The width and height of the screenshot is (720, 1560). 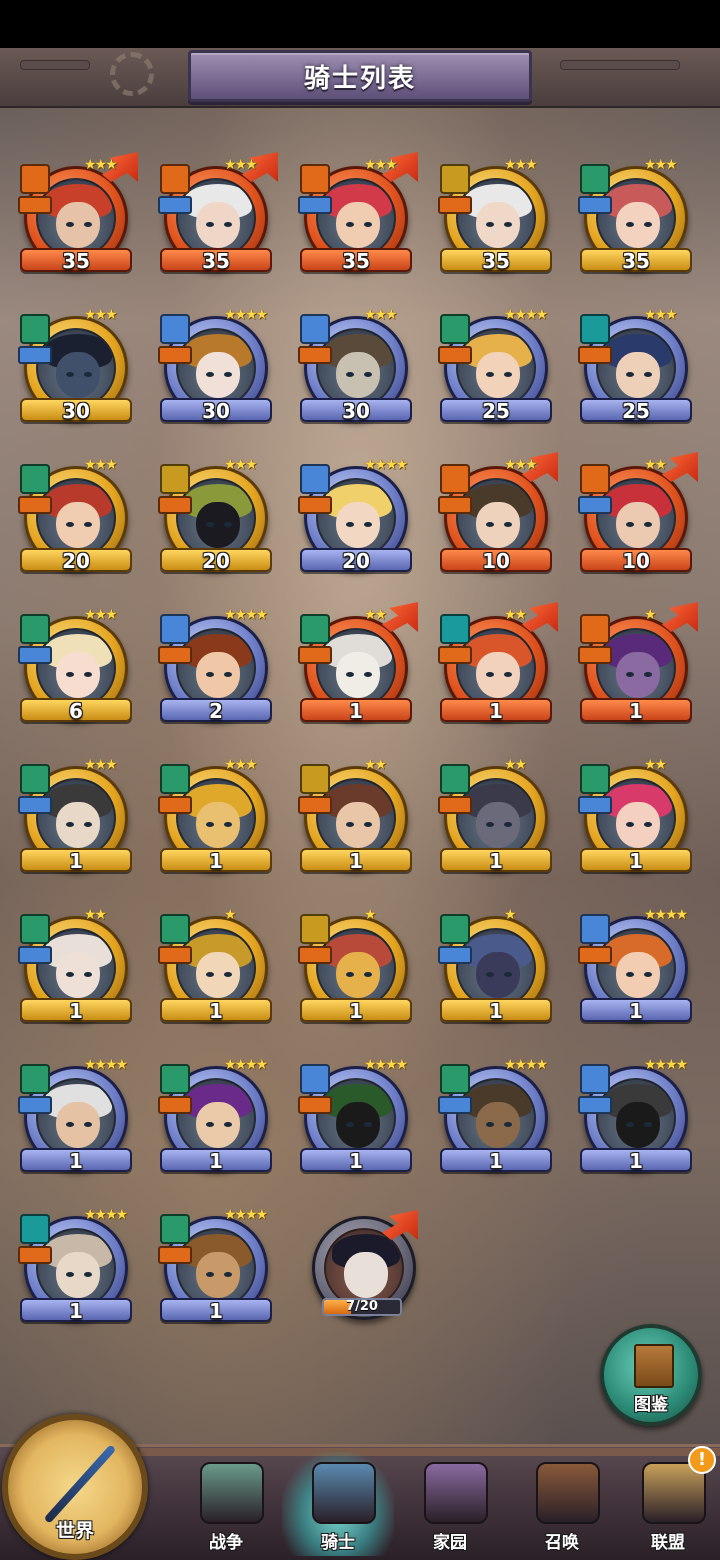 I want to click on knight-card: 20 ★★★★, so click(x=352, y=517).